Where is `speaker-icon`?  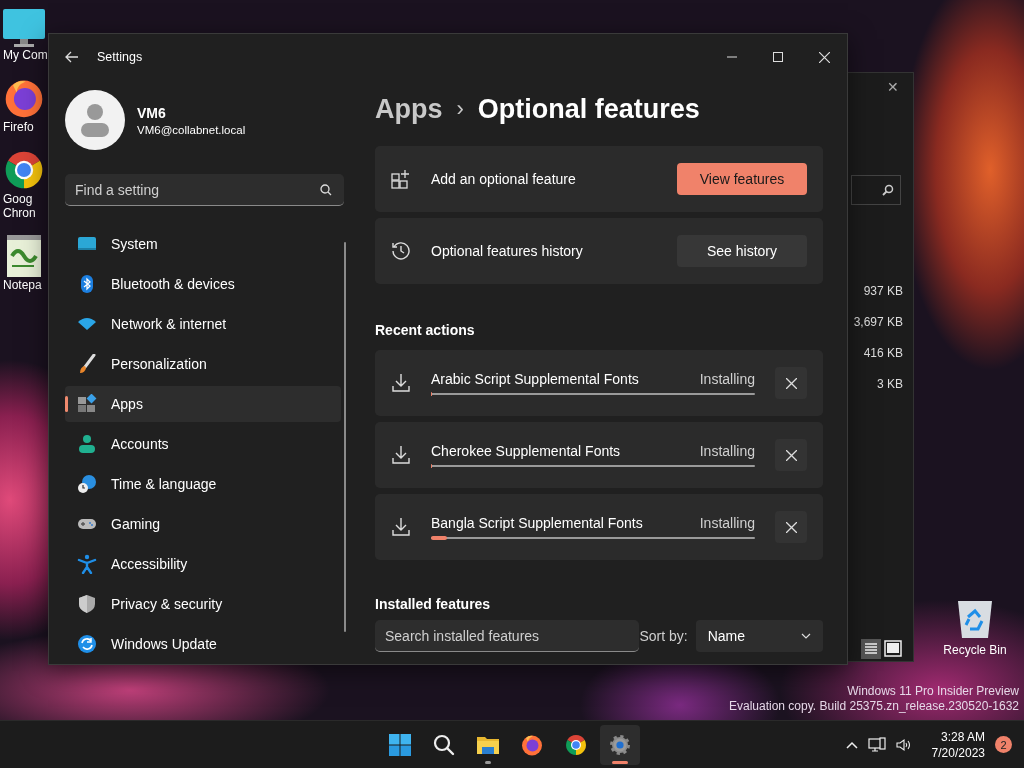 speaker-icon is located at coordinates (903, 744).